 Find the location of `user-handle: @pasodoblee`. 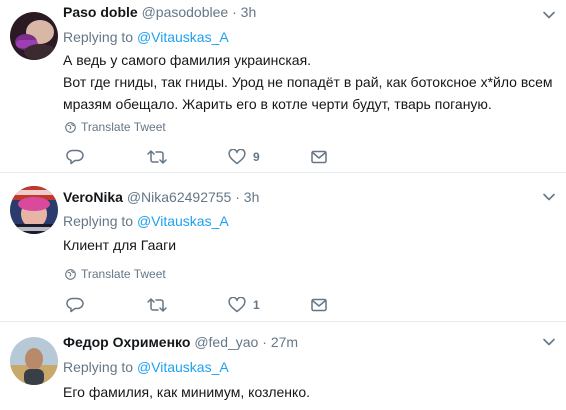

user-handle: @pasodoblee is located at coordinates (185, 12).